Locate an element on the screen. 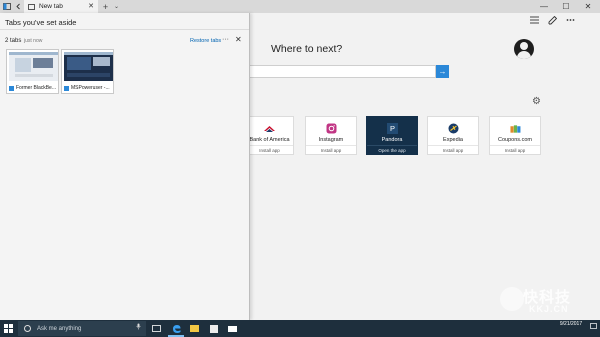  search-input is located at coordinates (343, 71).